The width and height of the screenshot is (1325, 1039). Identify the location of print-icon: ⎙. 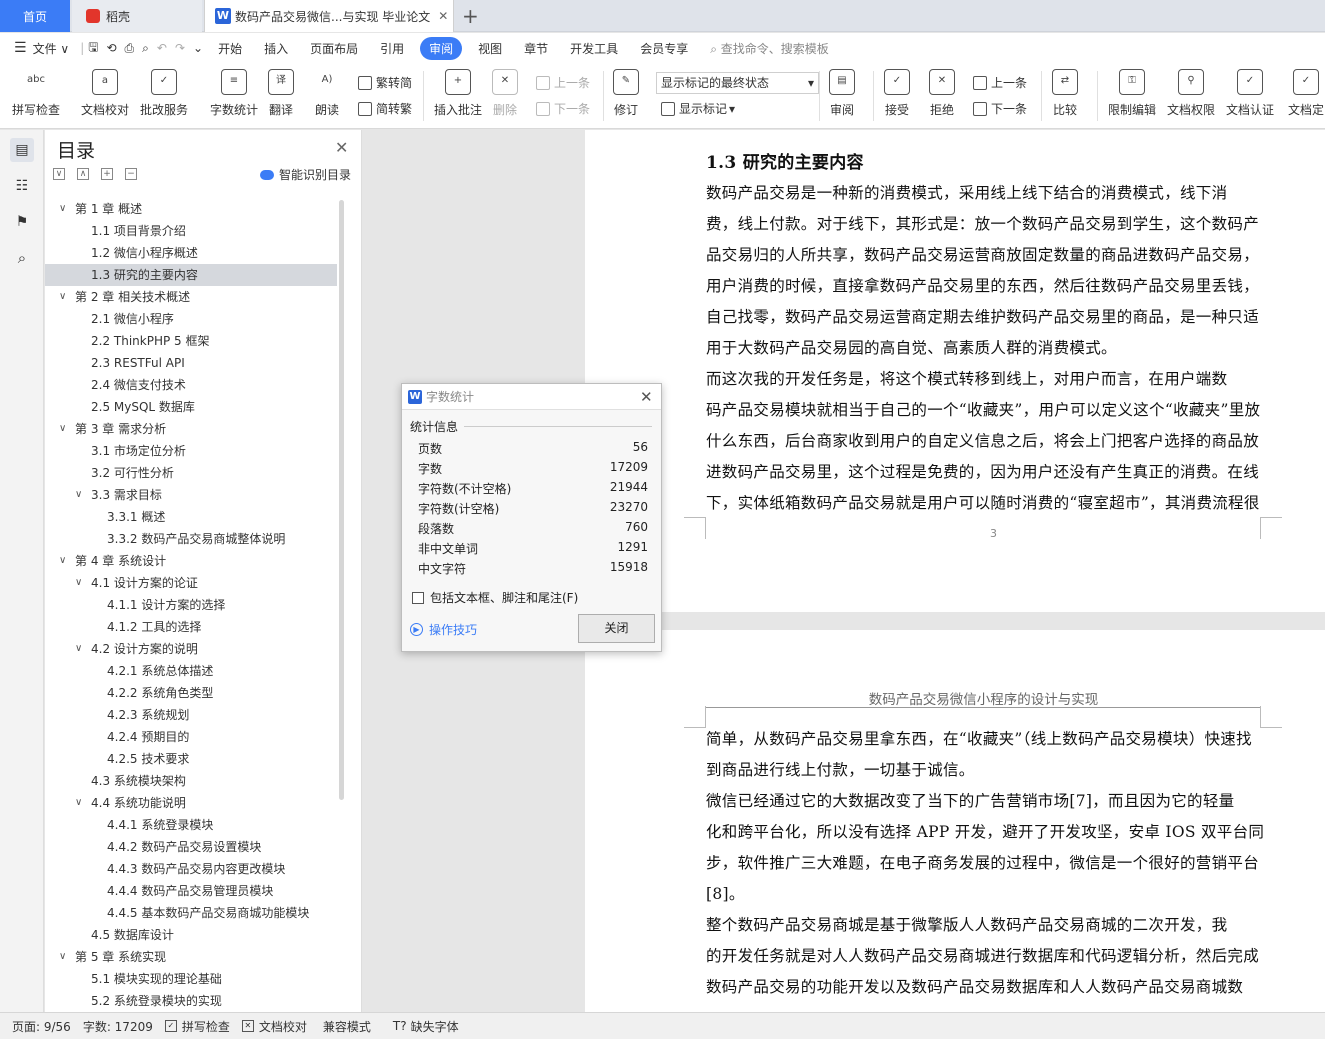
(130, 48).